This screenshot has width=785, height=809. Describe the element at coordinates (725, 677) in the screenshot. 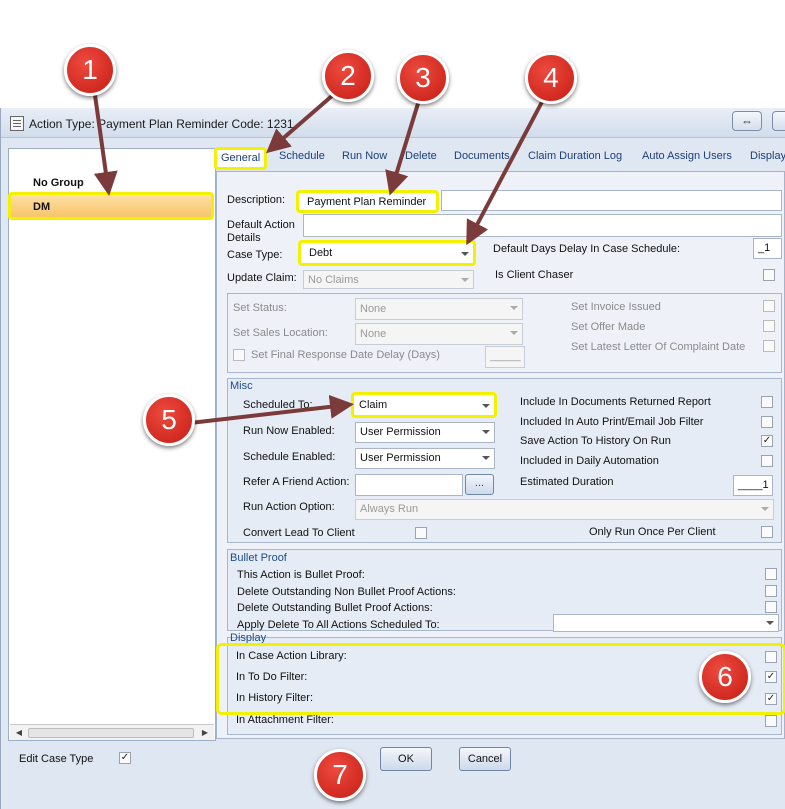

I see `callout-6: 6` at that location.